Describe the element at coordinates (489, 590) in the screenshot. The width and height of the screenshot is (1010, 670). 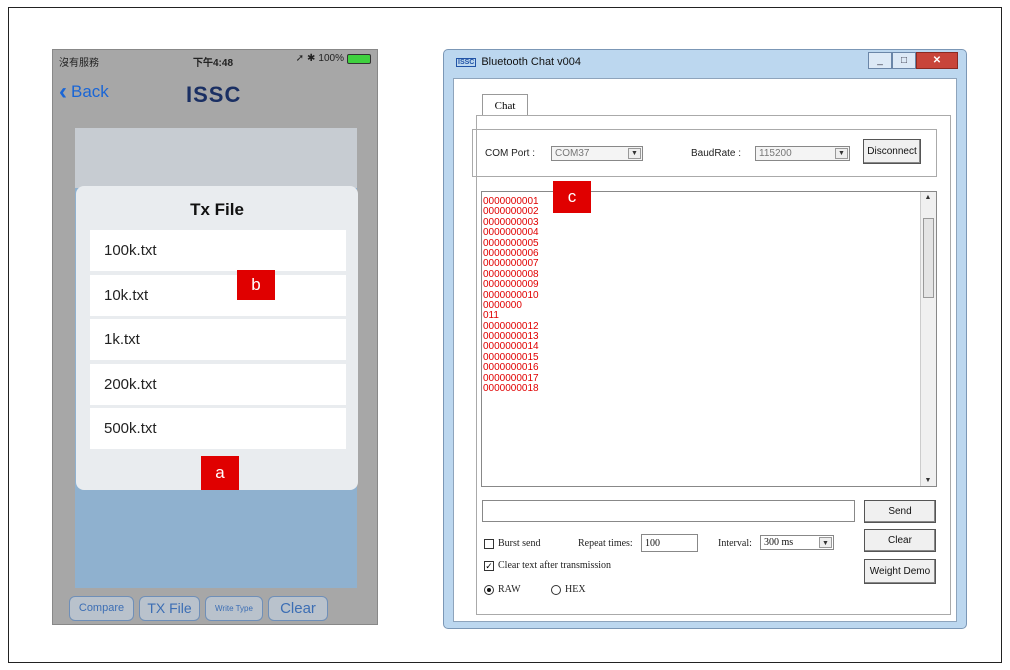
I see `raw-radio` at that location.